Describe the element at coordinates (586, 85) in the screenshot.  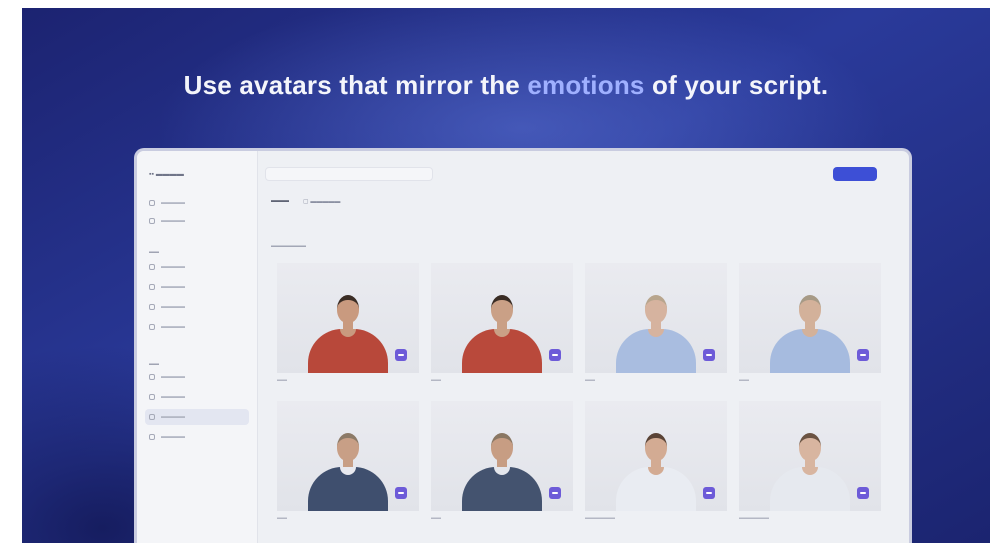
I see `headline-accent: emotions` at that location.